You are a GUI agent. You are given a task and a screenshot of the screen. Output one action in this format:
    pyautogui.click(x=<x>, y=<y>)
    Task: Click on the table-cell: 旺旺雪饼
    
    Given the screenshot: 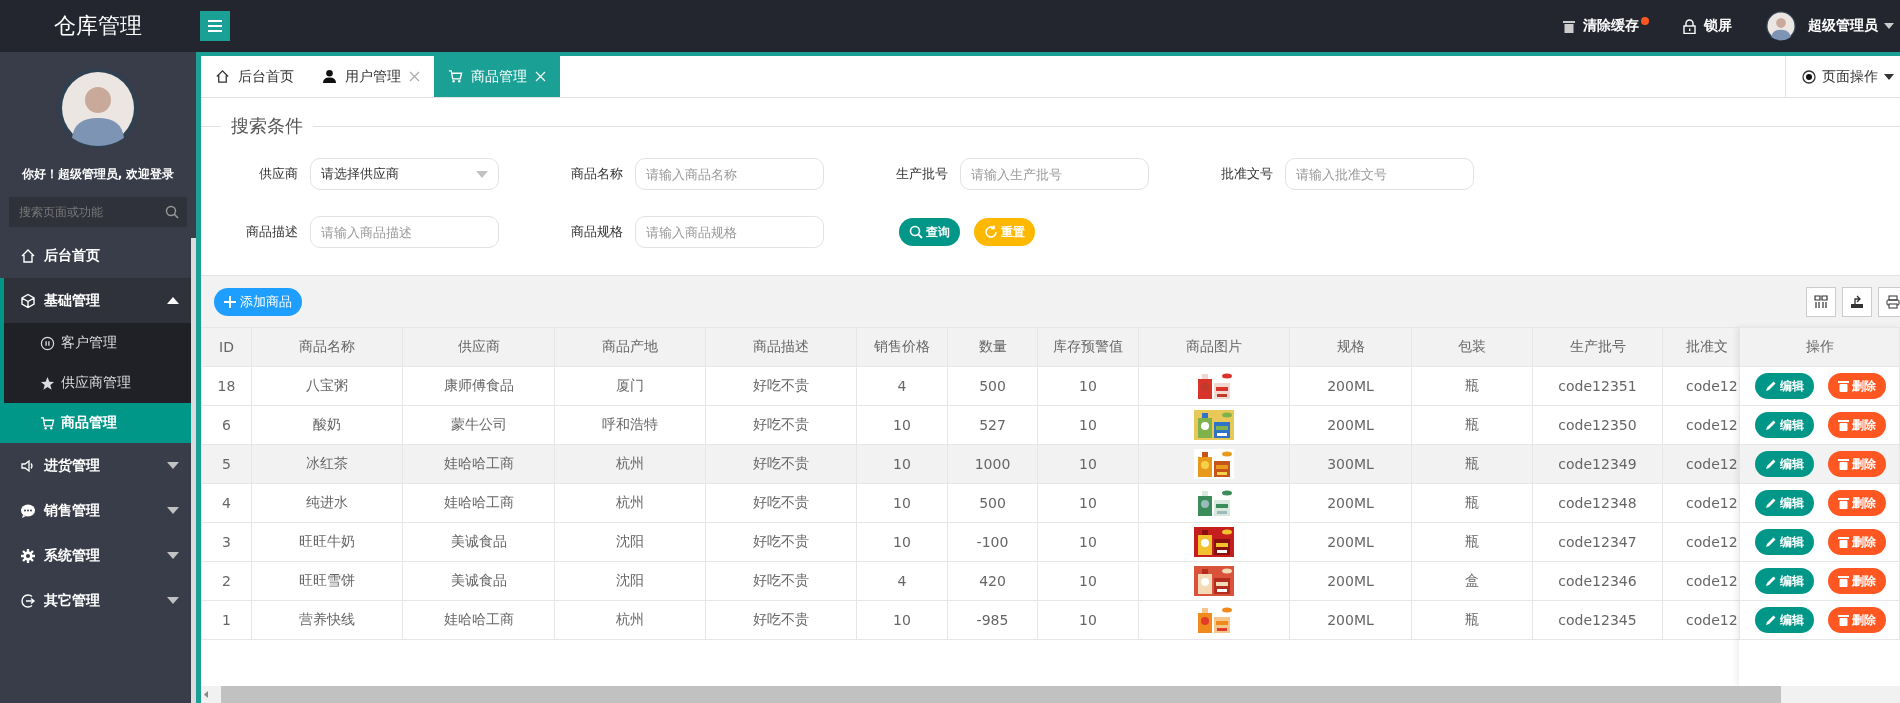 What is the action you would take?
    pyautogui.click(x=327, y=580)
    